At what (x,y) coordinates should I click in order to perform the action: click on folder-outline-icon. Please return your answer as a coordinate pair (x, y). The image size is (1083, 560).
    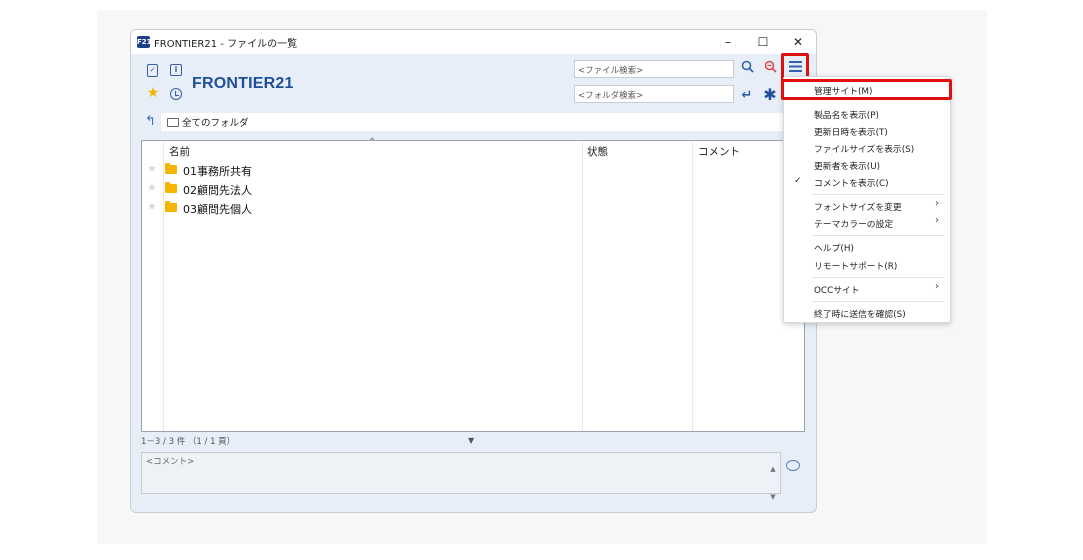
    Looking at the image, I should click on (173, 122).